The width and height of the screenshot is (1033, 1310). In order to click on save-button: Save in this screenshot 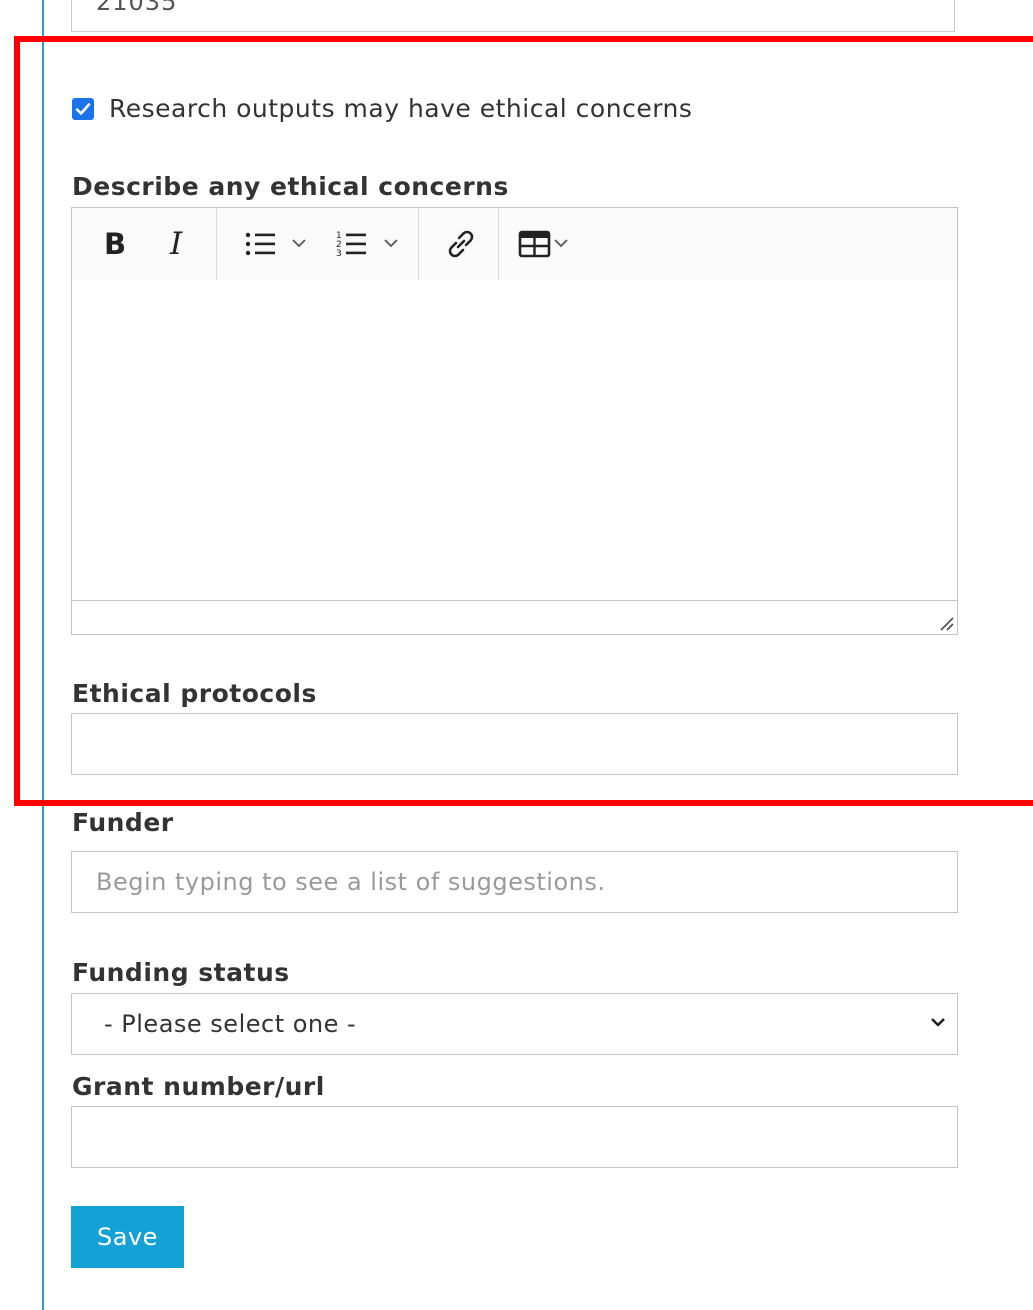, I will do `click(127, 1237)`.